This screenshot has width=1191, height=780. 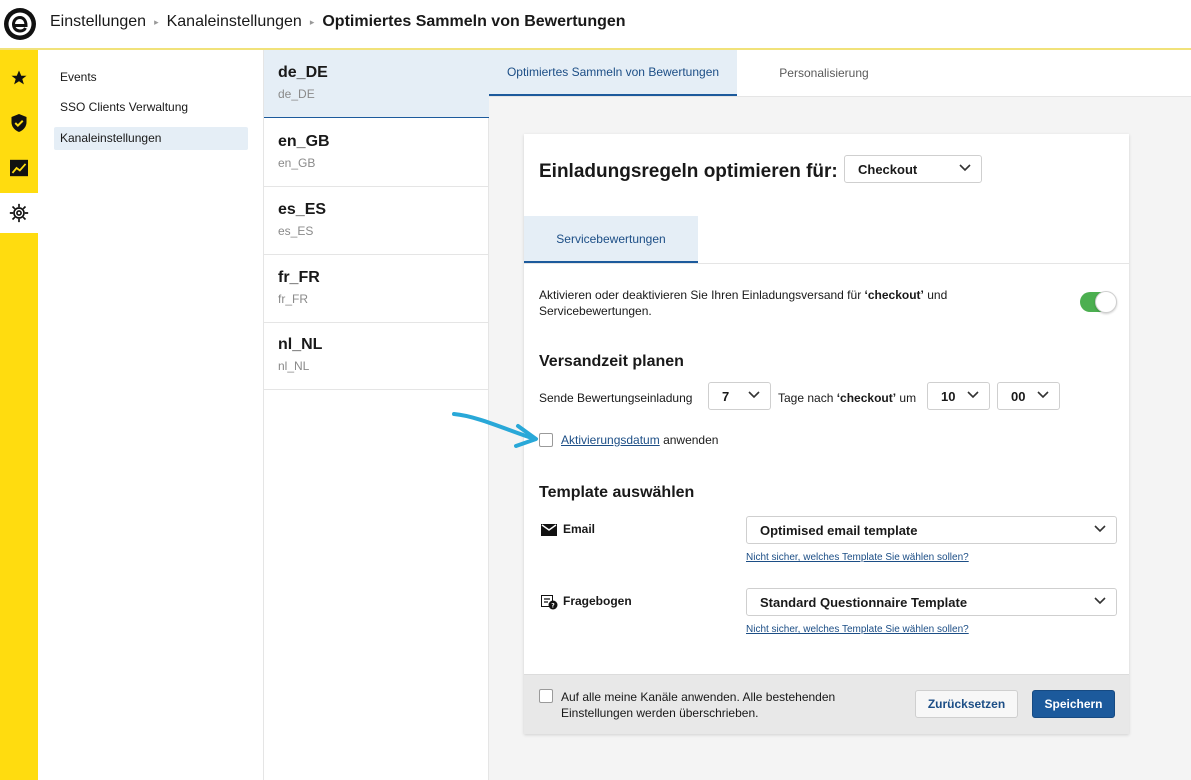 What do you see at coordinates (617, 492) in the screenshot?
I see `template-heading: Template auswählen` at bounding box center [617, 492].